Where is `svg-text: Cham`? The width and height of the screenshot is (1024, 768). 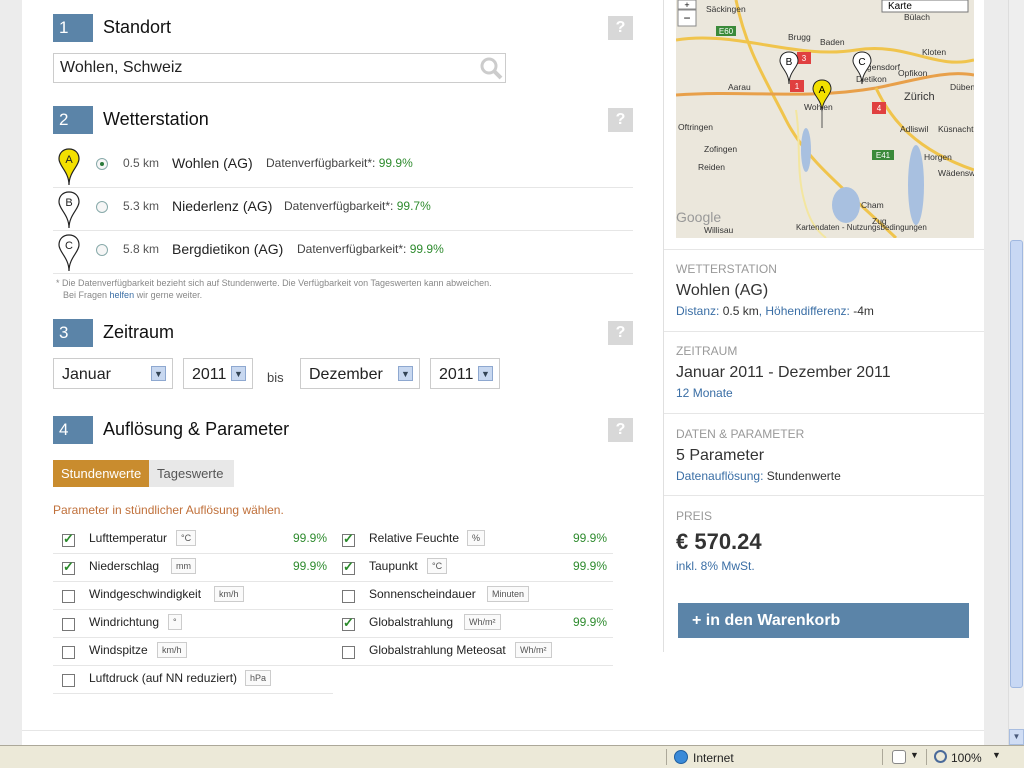 svg-text: Cham is located at coordinates (872, 205).